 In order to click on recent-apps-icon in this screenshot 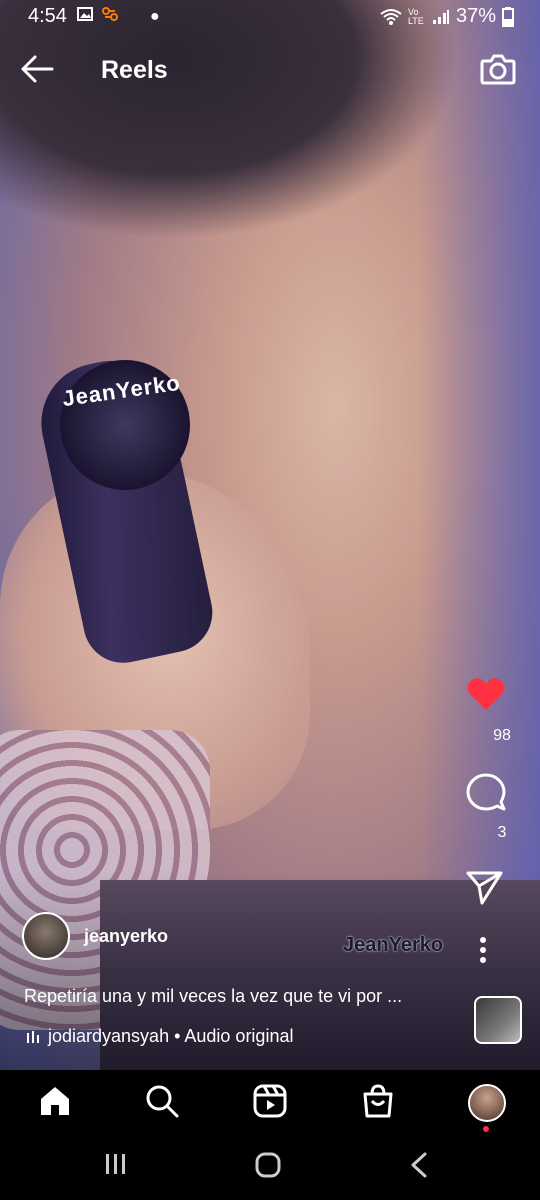, I will do `click(116, 1164)`.